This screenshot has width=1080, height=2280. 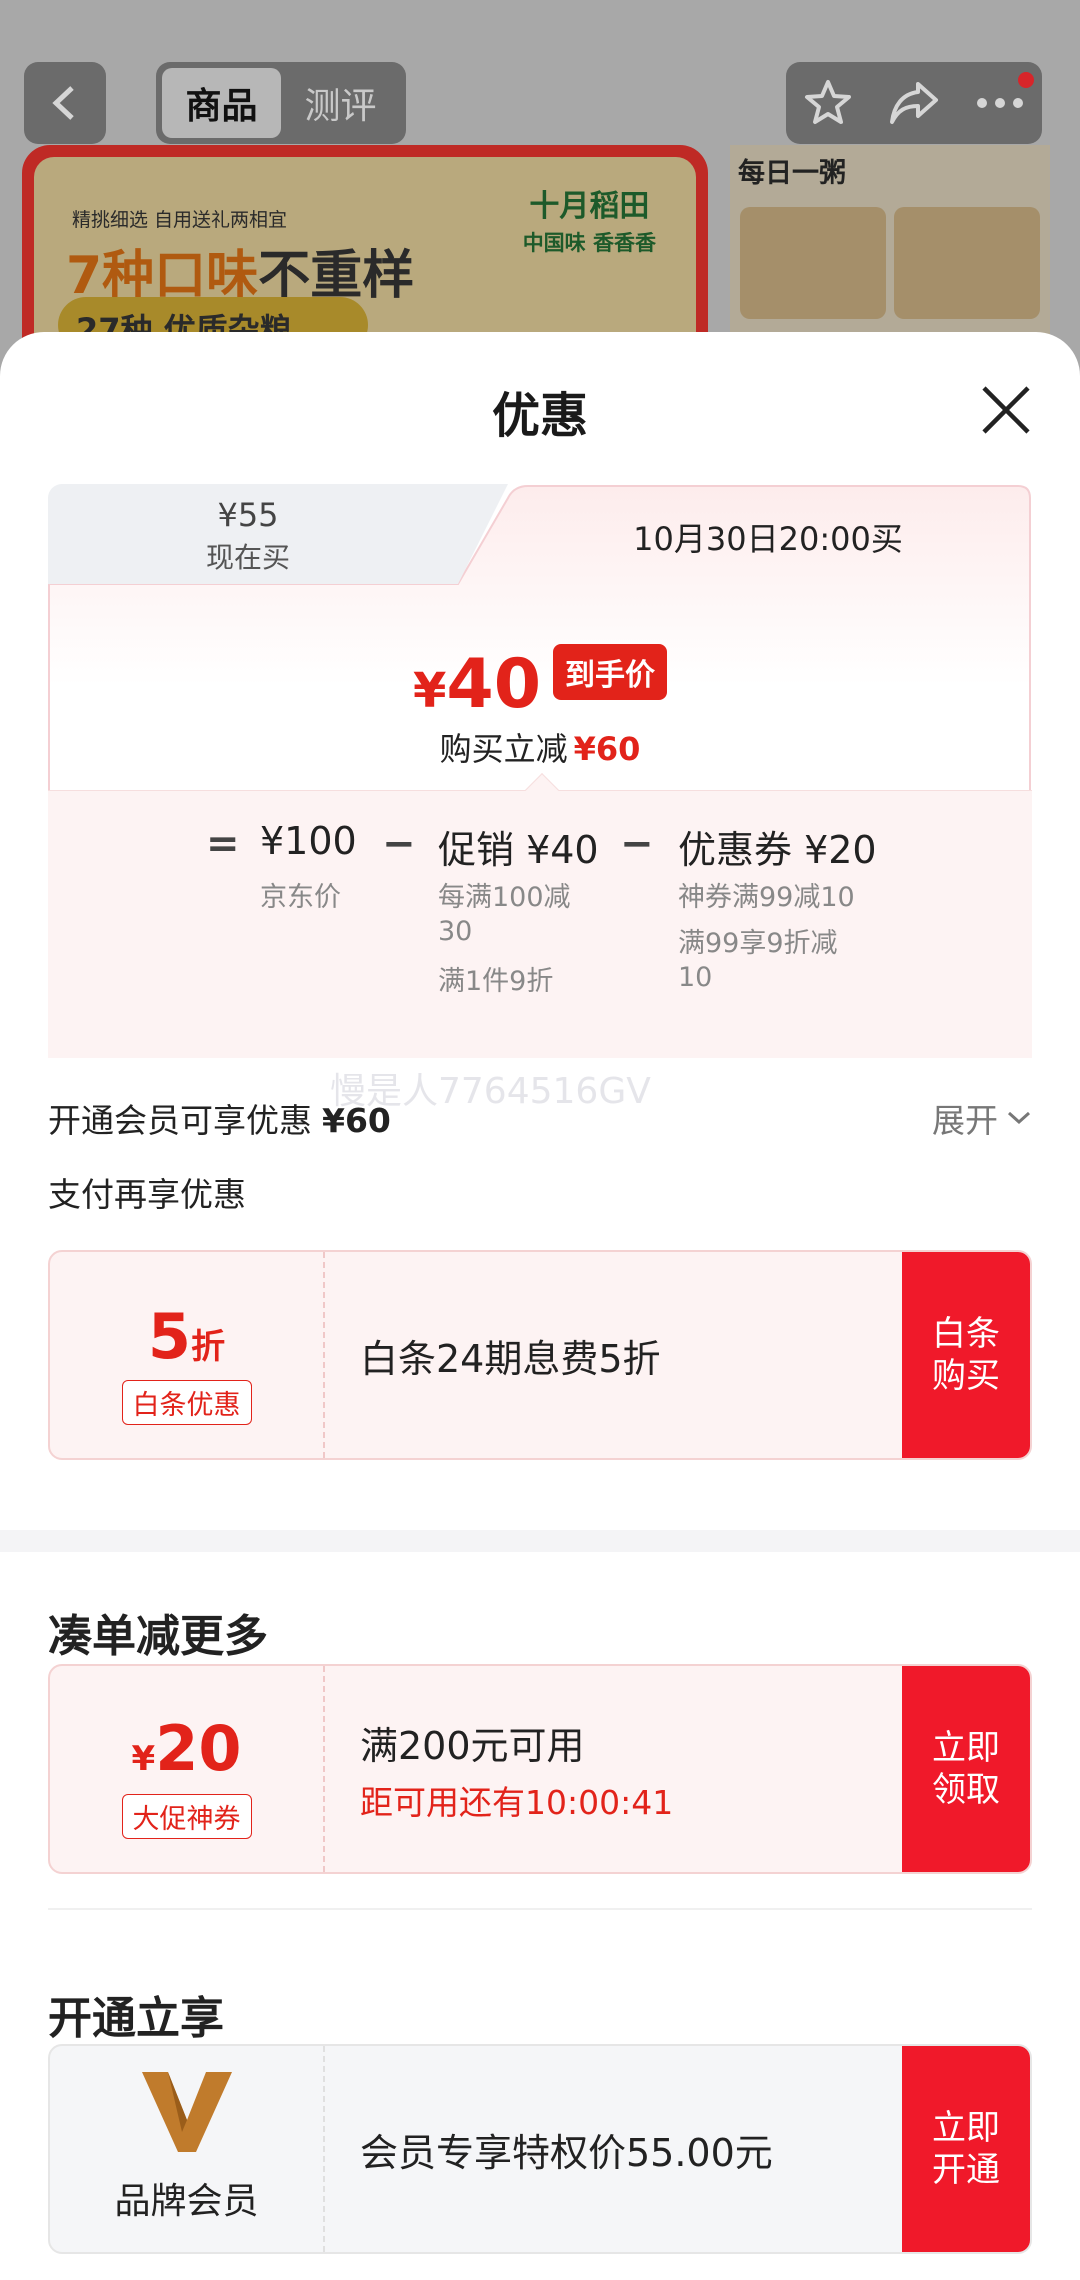 What do you see at coordinates (248, 515) in the screenshot?
I see `buy-now-price: ¥55` at bounding box center [248, 515].